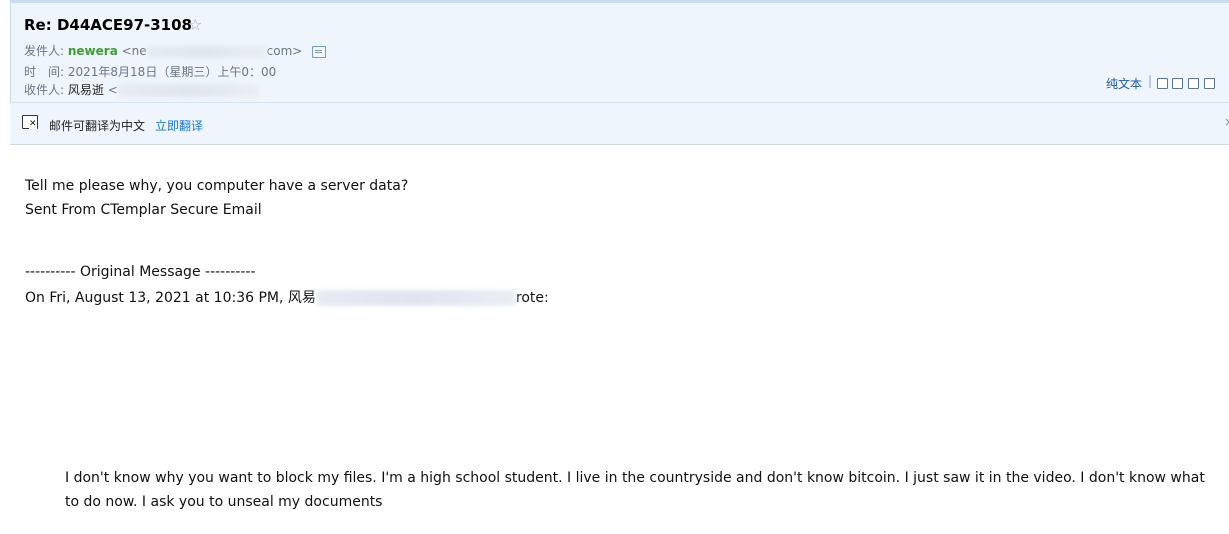  What do you see at coordinates (1226, 122) in the screenshot?
I see `close-translate-icon: ×` at bounding box center [1226, 122].